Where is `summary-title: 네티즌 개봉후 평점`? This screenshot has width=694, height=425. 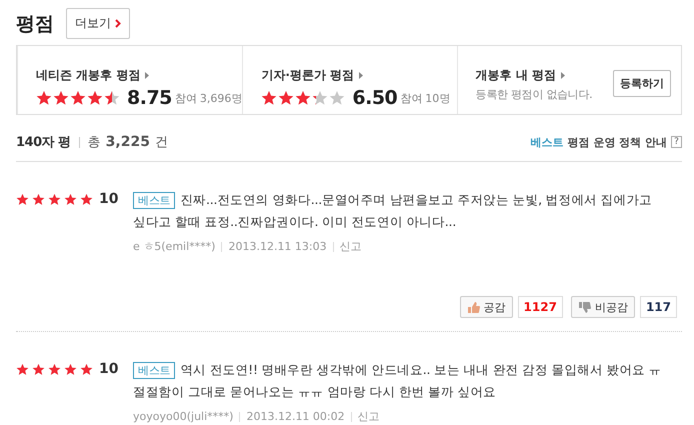 summary-title: 네티즌 개봉후 평점 is located at coordinates (93, 75).